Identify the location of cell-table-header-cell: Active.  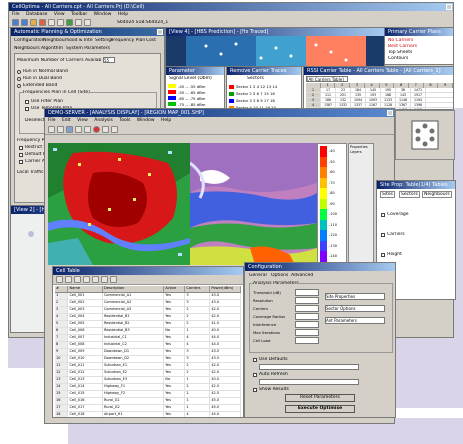
(175, 289).